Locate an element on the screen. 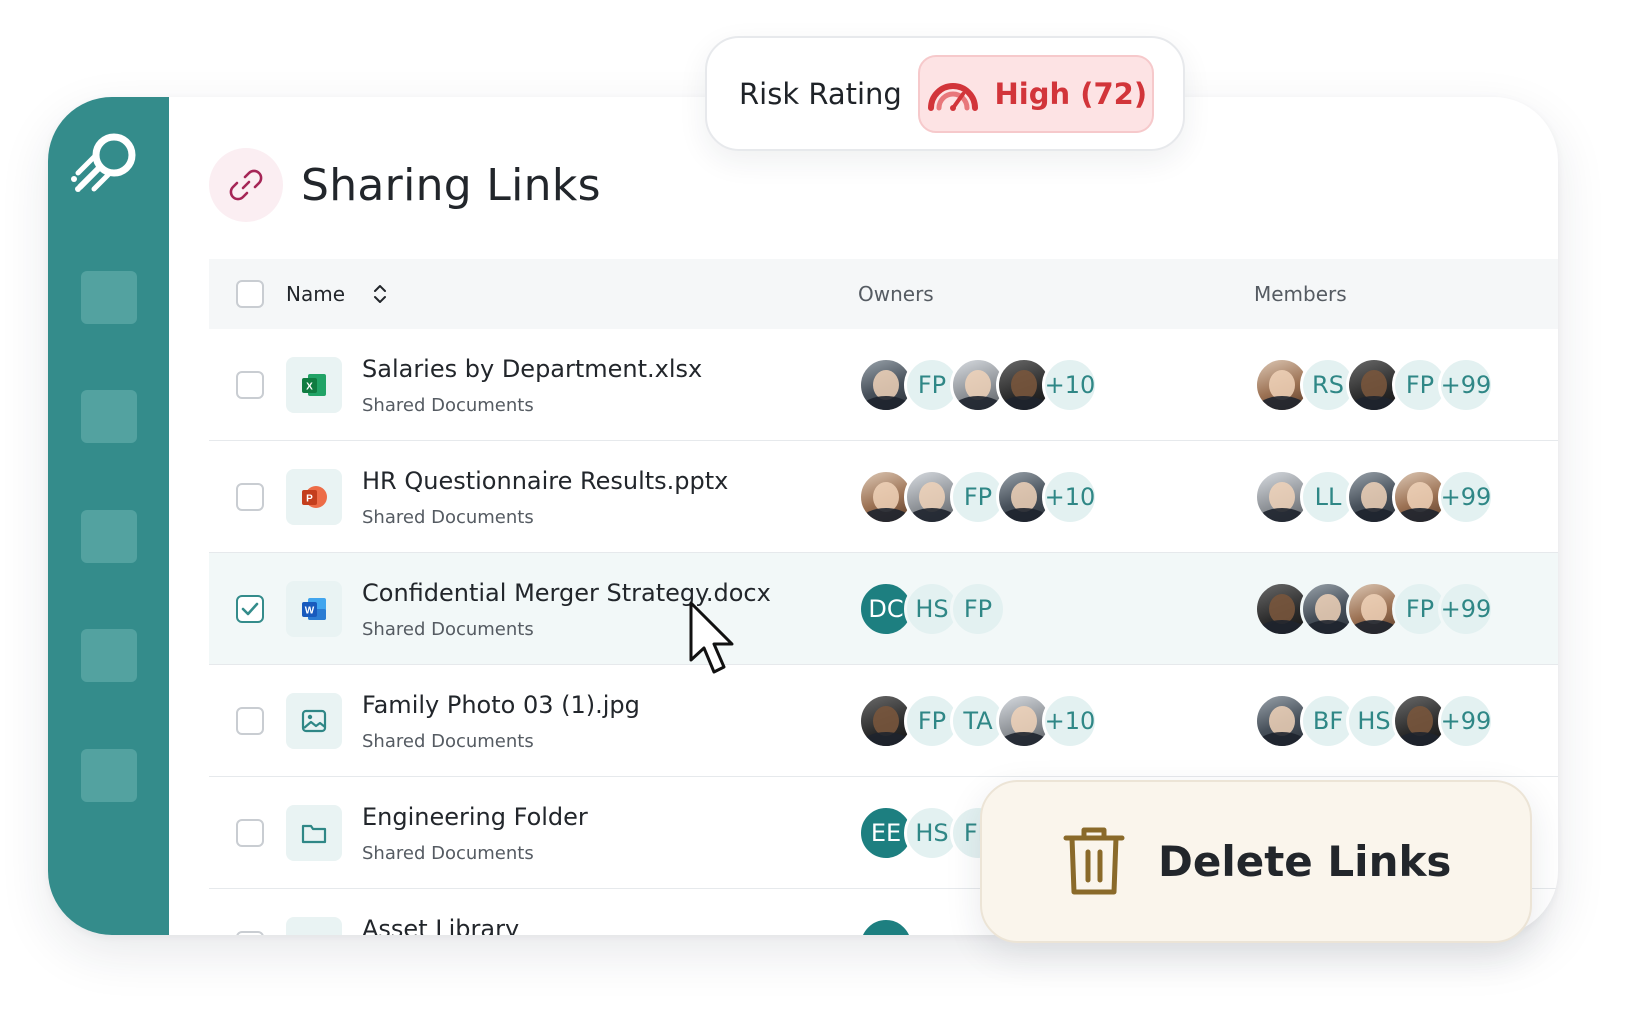  table-header: Name Owners Members is located at coordinates (883, 294).